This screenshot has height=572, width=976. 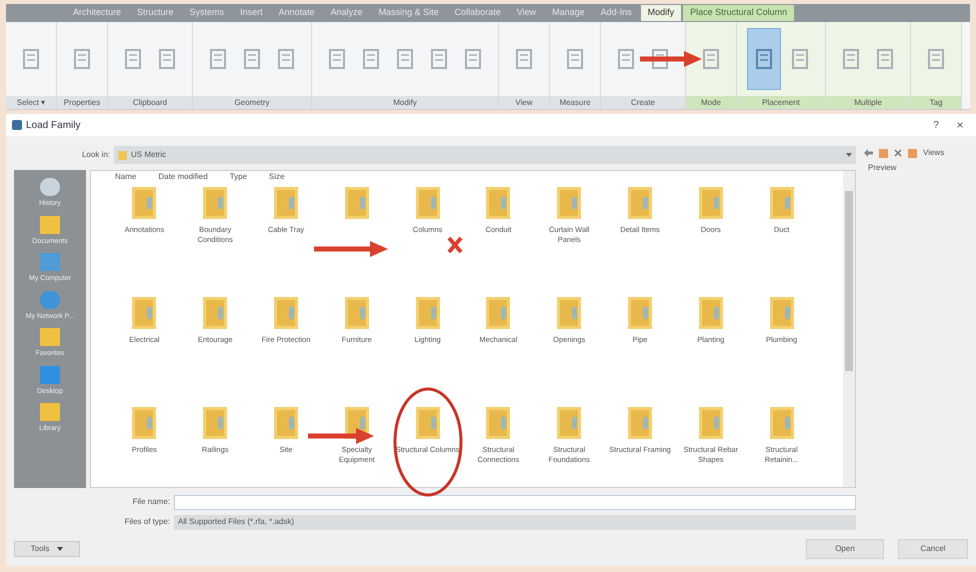 What do you see at coordinates (485, 155) in the screenshot?
I see `look-in-dropdown: US Metric` at bounding box center [485, 155].